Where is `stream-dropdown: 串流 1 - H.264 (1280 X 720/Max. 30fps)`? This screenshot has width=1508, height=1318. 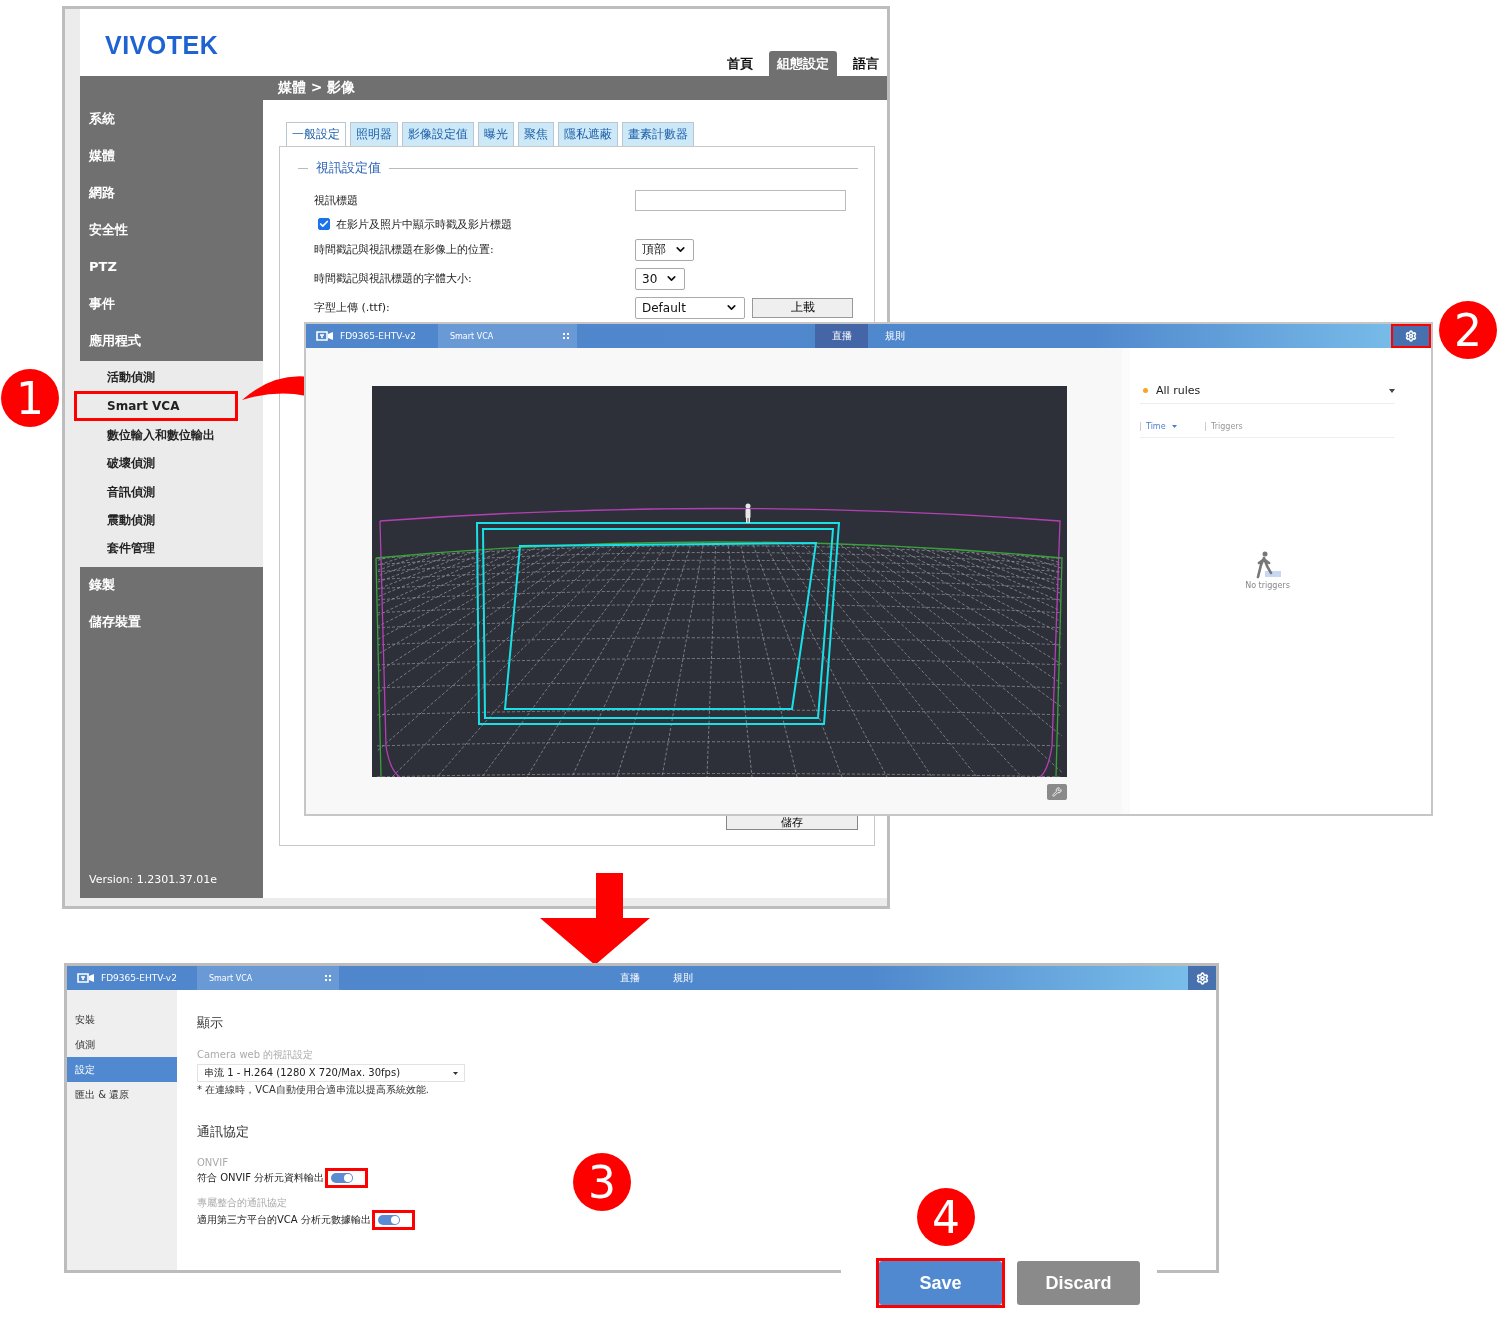
stream-dropdown: 串流 1 - H.264 (1280 X 720/Max. 30fps) is located at coordinates (331, 1073).